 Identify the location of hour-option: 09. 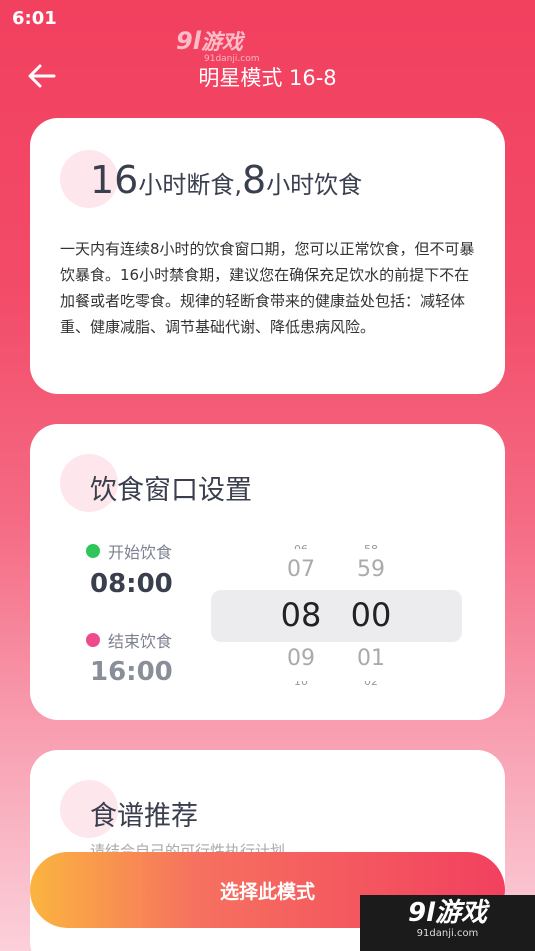
(301, 658).